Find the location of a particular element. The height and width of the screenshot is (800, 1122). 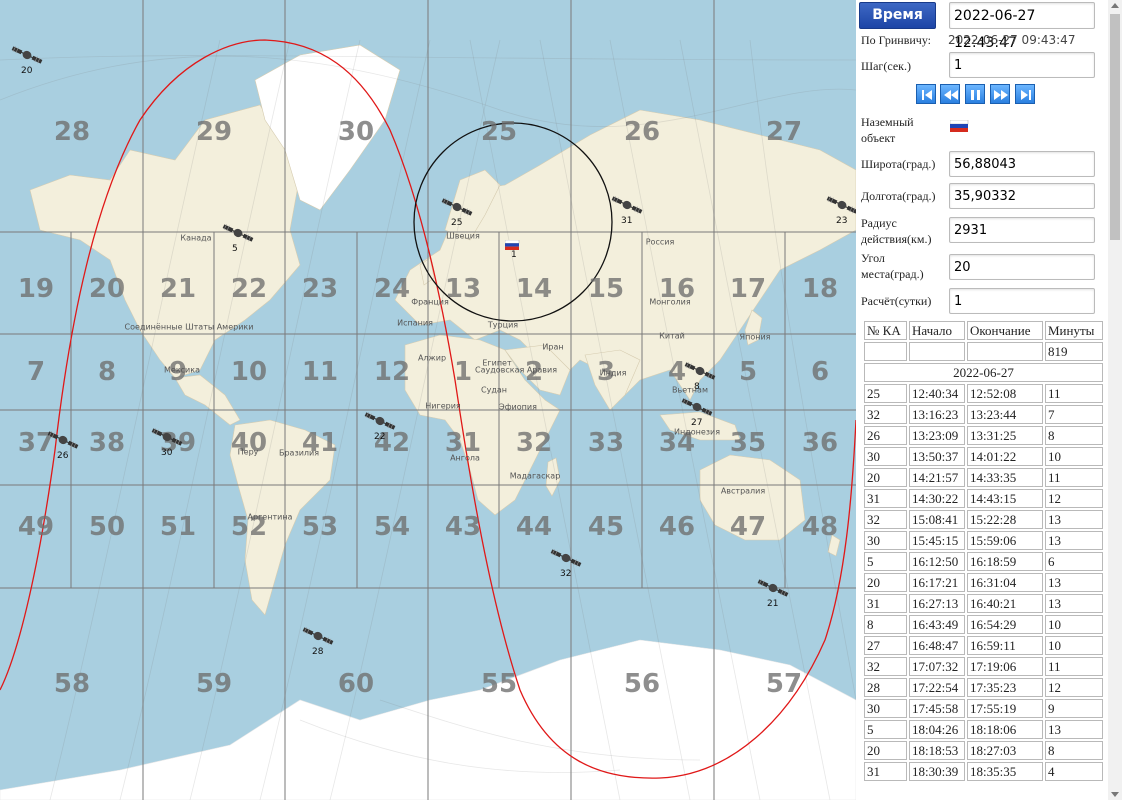

zone-number: 48 is located at coordinates (820, 527).